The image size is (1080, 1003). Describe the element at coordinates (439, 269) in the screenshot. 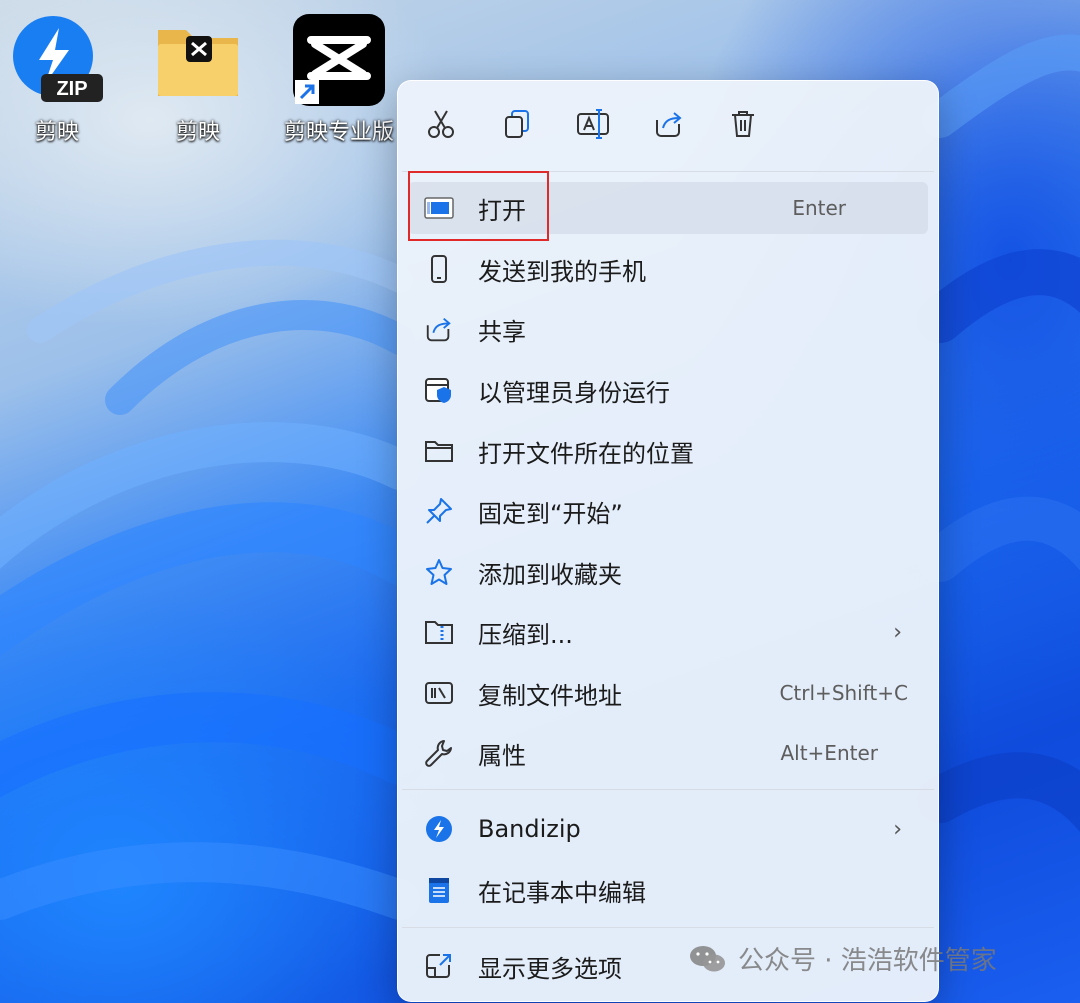

I see `phone-icon` at that location.